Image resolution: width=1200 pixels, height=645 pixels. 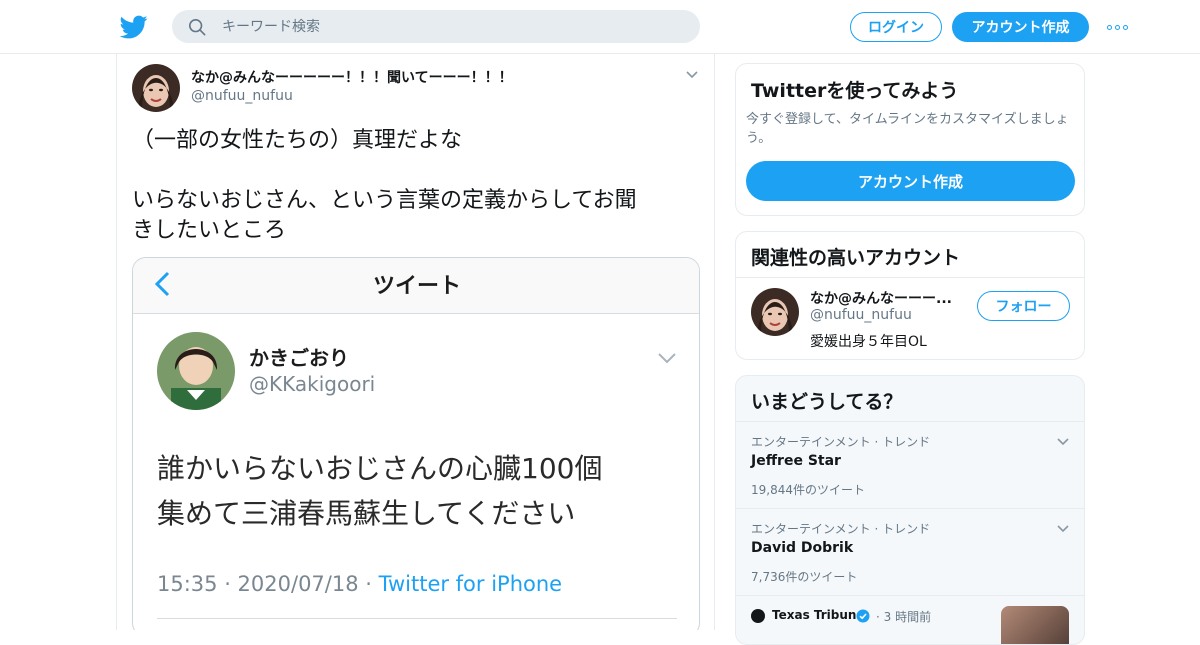 I want to click on screenshot-tweet-body: 誰かいらないおじさんの心臓100個 集めて三浦春馬蘇生してください, so click(x=417, y=491).